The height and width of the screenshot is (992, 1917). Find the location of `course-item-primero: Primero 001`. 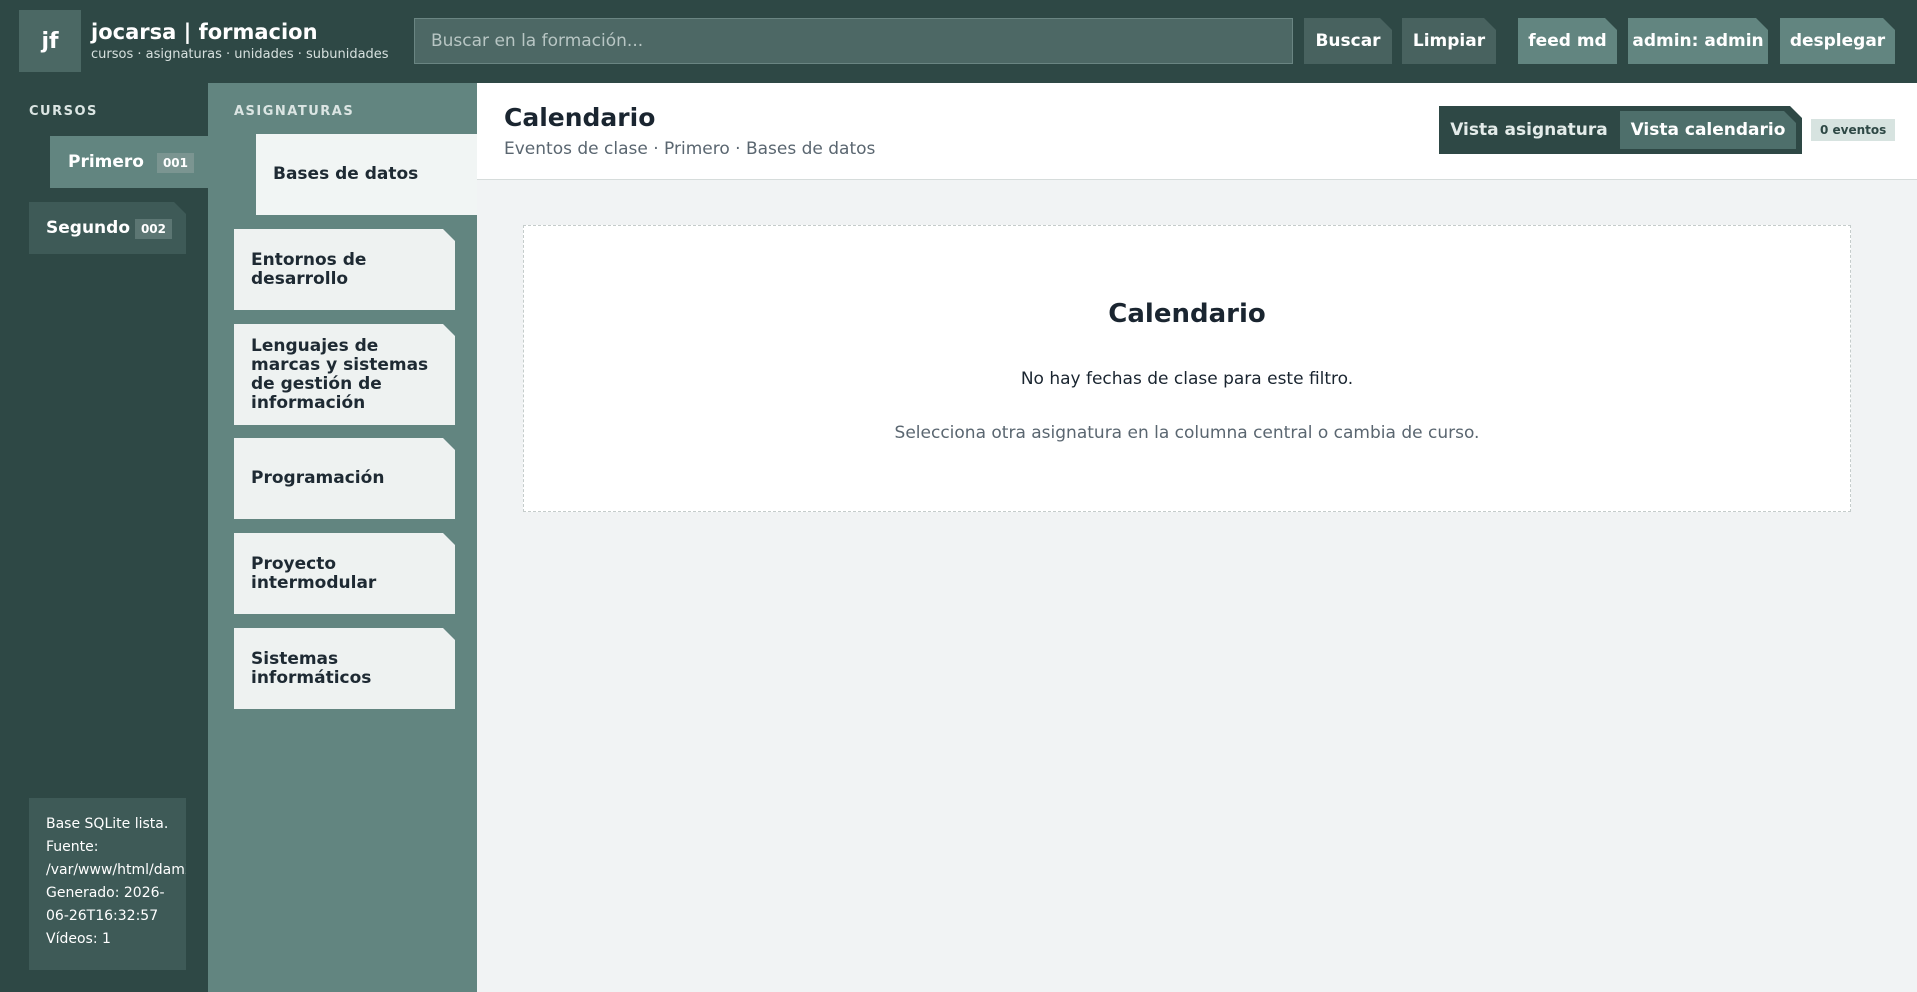

course-item-primero: Primero 001 is located at coordinates (129, 162).